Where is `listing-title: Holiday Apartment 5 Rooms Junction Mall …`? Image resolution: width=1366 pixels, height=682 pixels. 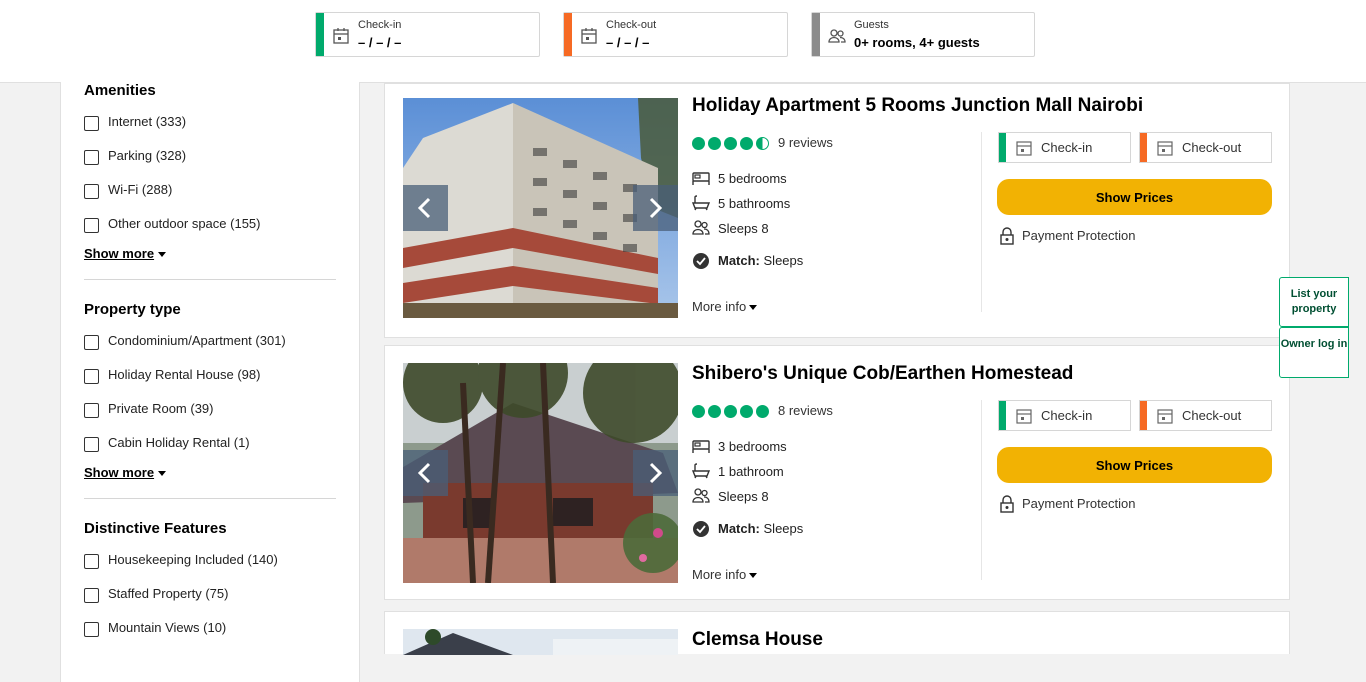
listing-title: Holiday Apartment 5 Rooms Junction Mall … is located at coordinates (917, 106).